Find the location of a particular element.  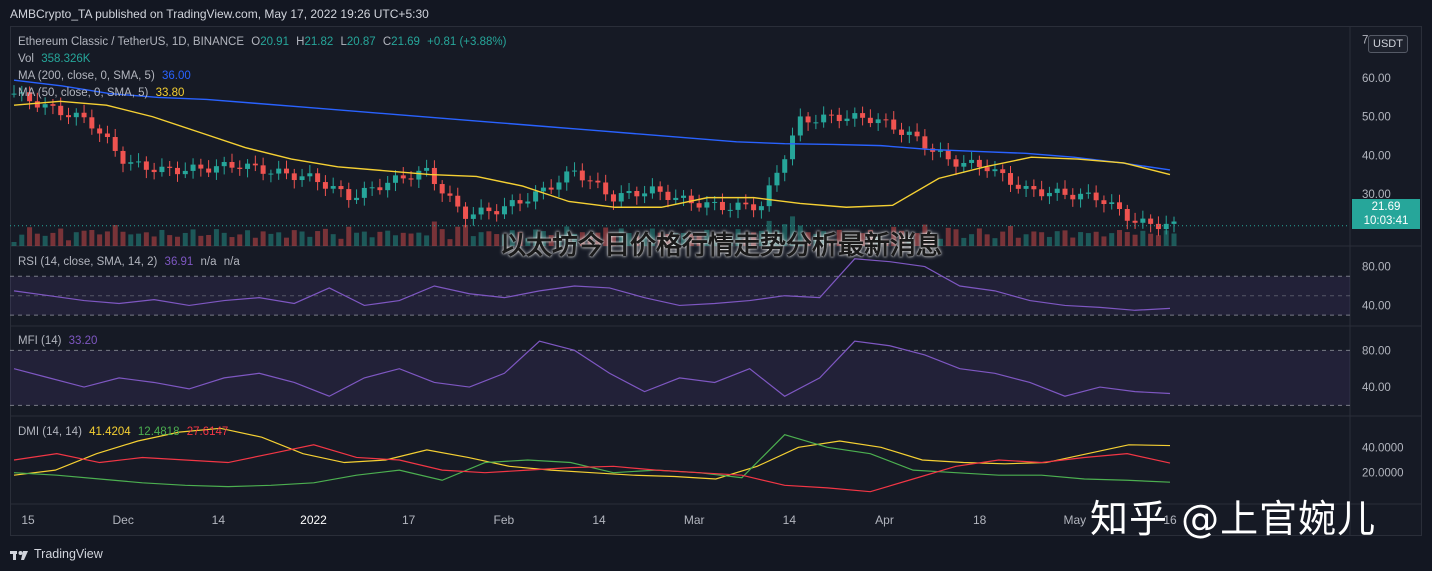

ma200-legend: MA (200, close, 0, SMA, 5) 36.00 is located at coordinates (106, 76).